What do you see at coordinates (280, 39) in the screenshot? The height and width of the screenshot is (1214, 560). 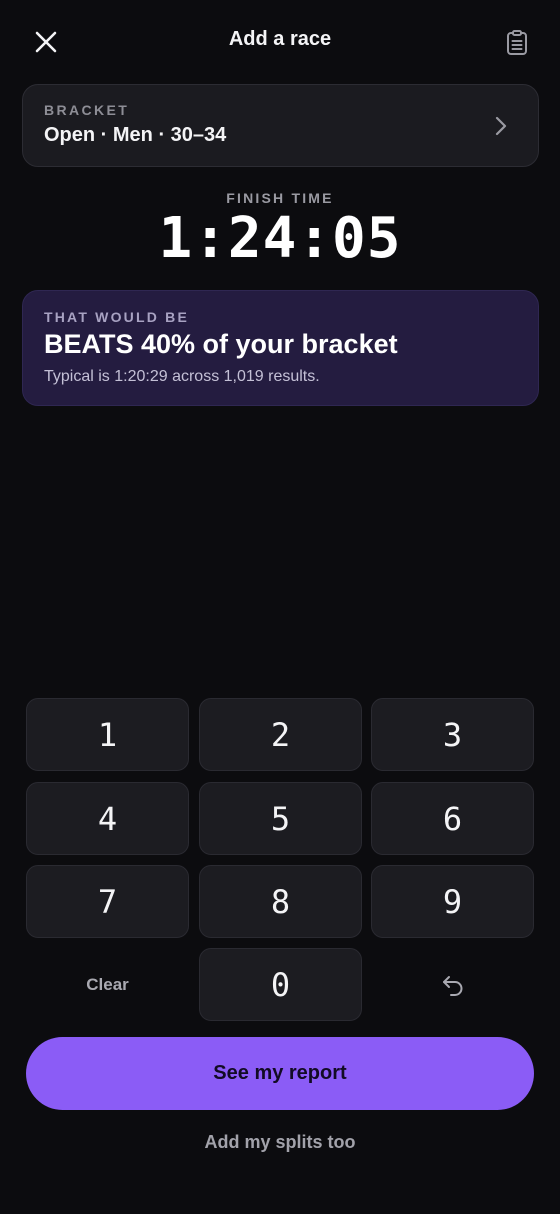 I see `page-title: Add a race` at bounding box center [280, 39].